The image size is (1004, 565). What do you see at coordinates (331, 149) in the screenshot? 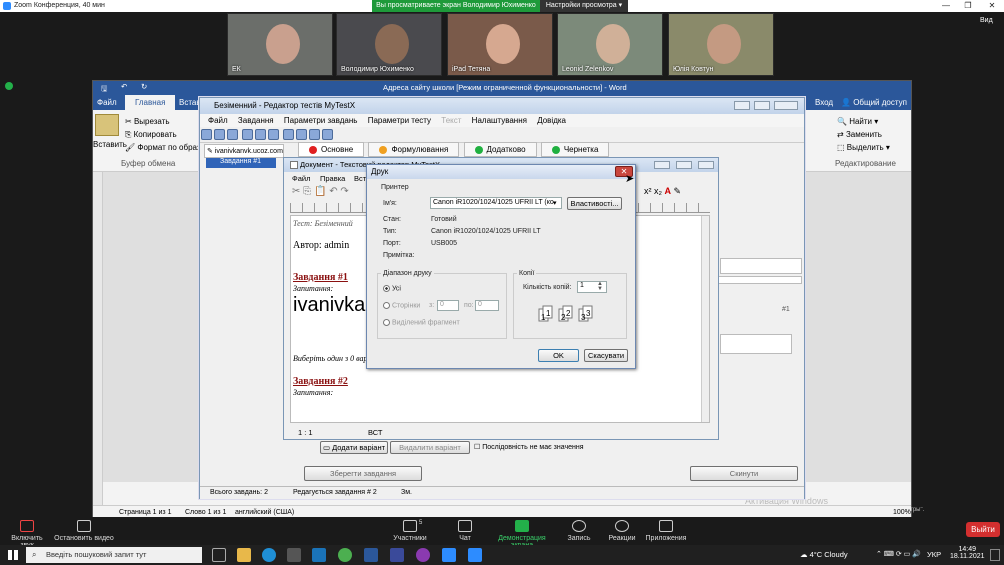
I see `tab-main: Основне` at bounding box center [331, 149].